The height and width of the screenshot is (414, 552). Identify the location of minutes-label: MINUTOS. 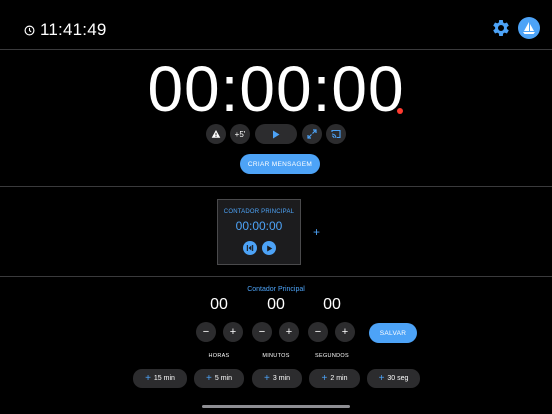
(276, 356).